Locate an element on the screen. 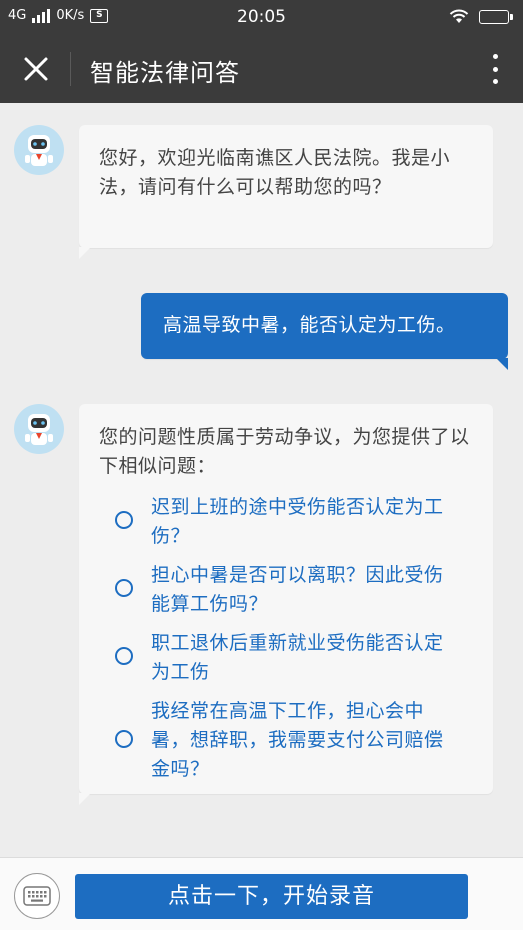 The width and height of the screenshot is (523, 930). keyboard-toggle-button is located at coordinates (37, 896).